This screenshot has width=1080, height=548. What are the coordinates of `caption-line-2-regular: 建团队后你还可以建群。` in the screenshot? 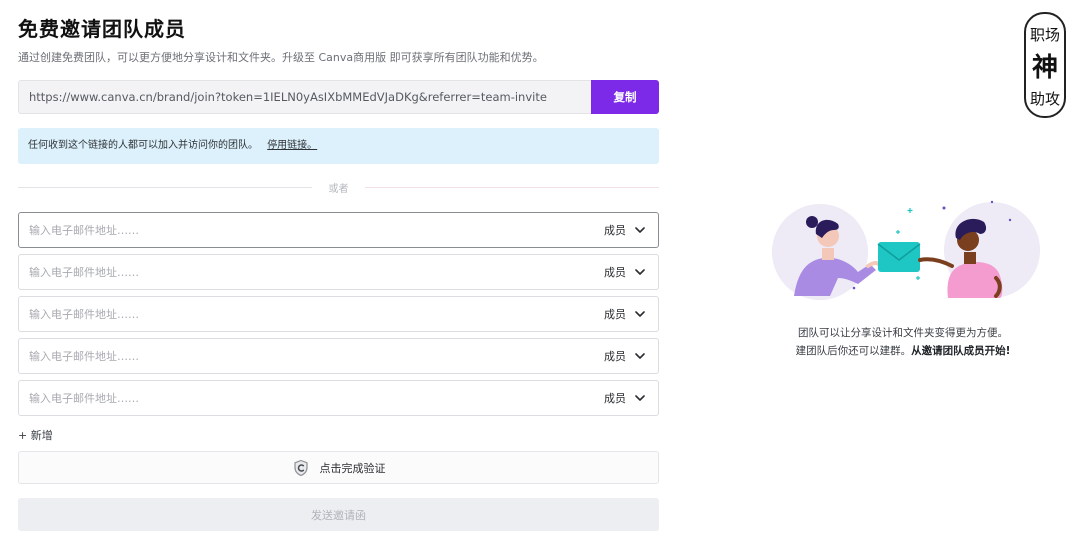 It's located at (853, 351).